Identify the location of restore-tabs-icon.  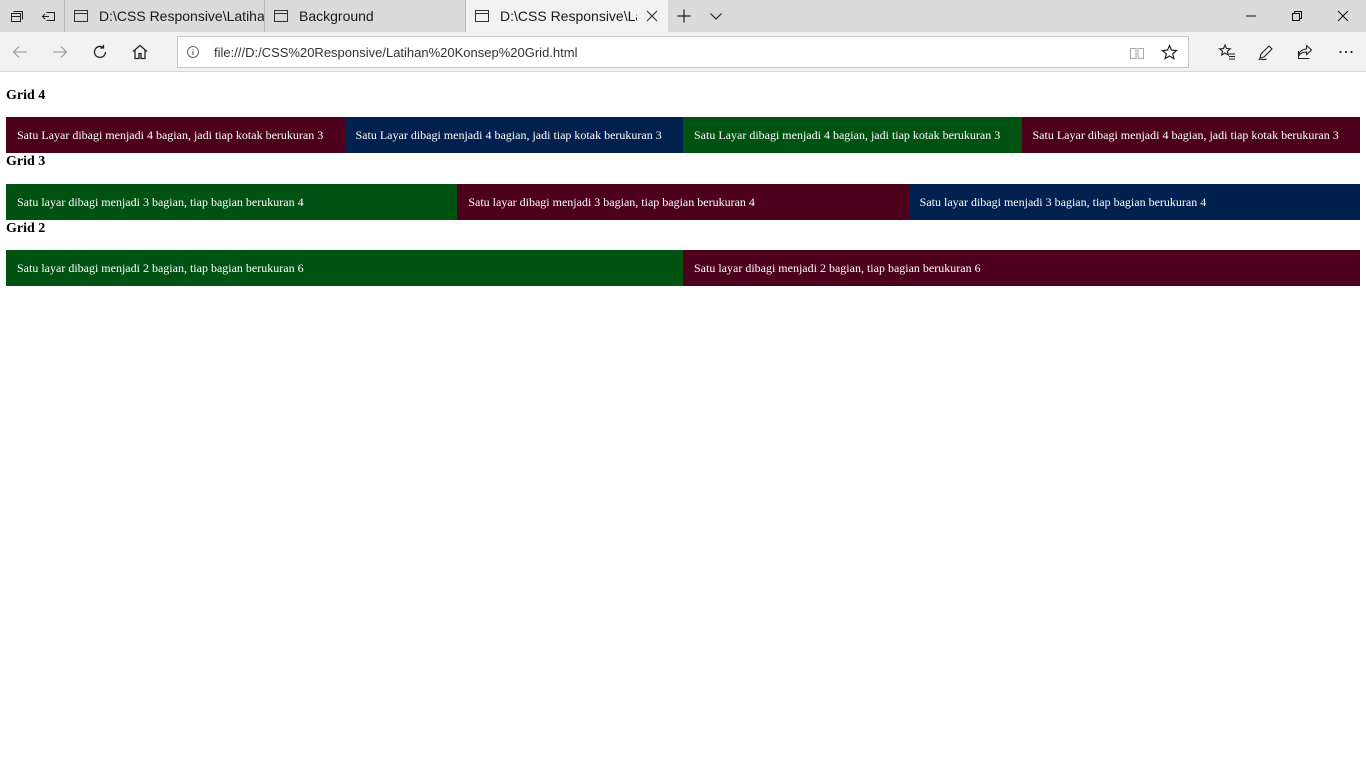
(48, 16).